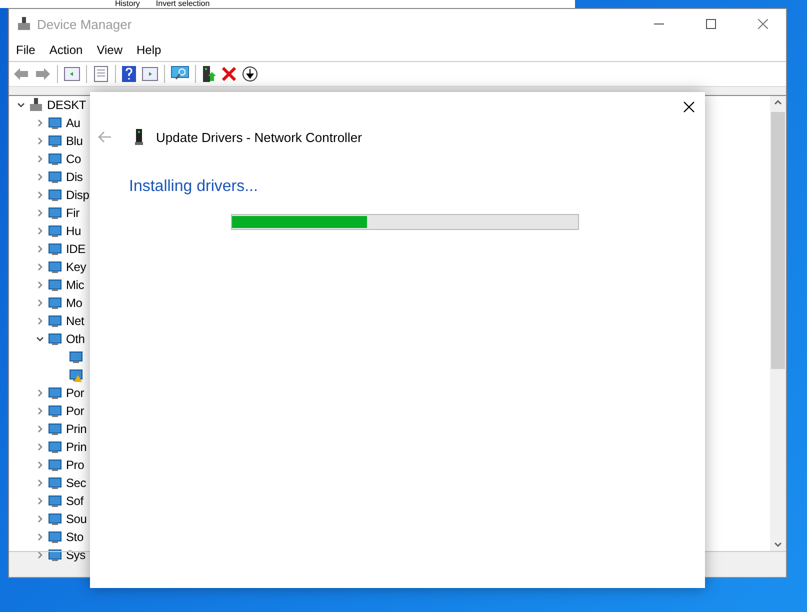 Image resolution: width=807 pixels, height=612 pixels. Describe the element at coordinates (36, 105) in the screenshot. I see `computer-icon` at that location.